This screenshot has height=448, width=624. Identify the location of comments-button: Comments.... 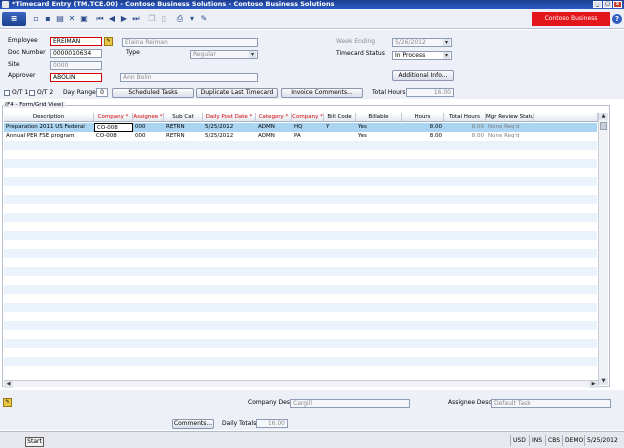
(193, 424).